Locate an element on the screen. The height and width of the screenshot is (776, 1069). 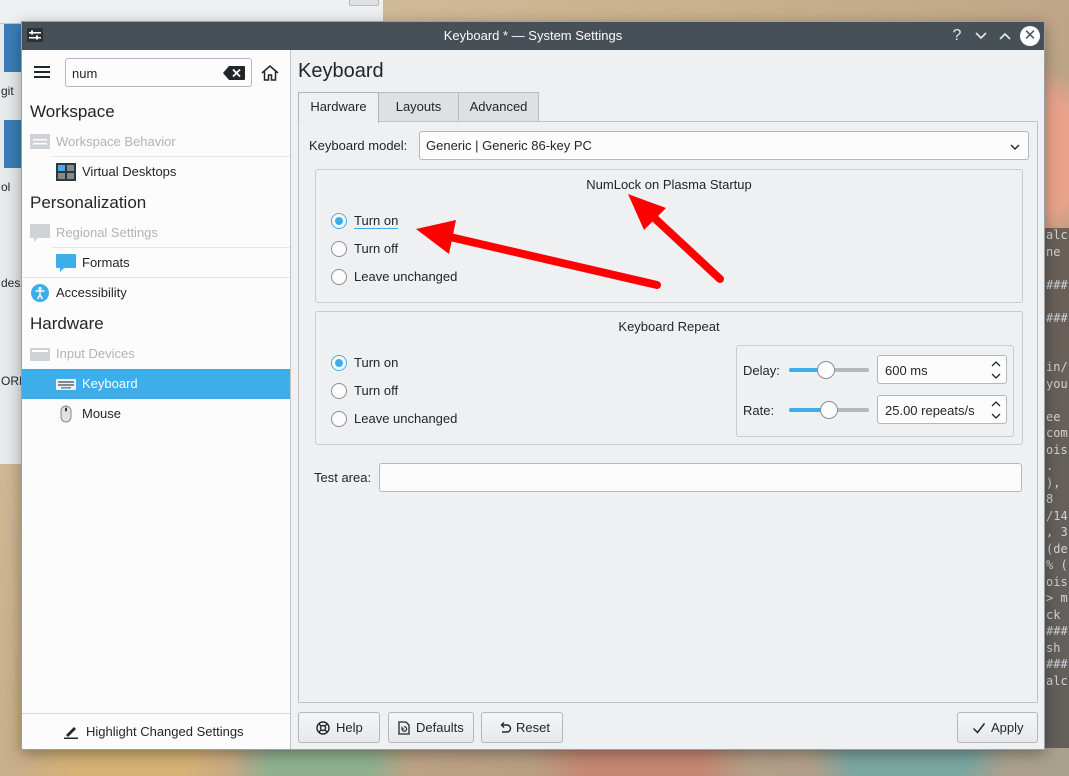
terminal-line: you is located at coordinates (1057, 383).